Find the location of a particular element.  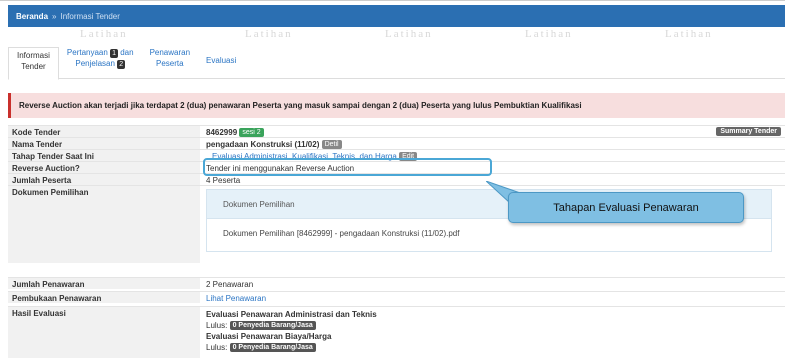

tab-label: Penawaran is located at coordinates (170, 52).